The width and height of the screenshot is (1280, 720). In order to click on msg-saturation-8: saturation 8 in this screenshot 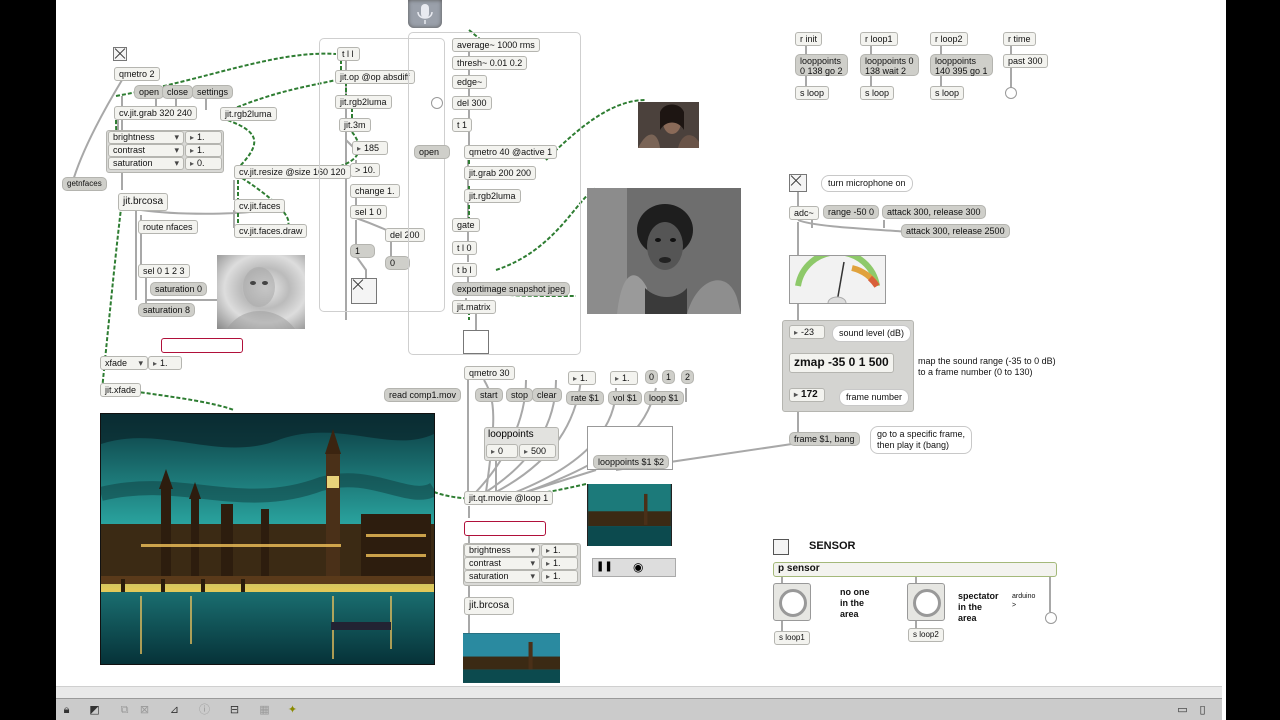, I will do `click(167, 310)`.